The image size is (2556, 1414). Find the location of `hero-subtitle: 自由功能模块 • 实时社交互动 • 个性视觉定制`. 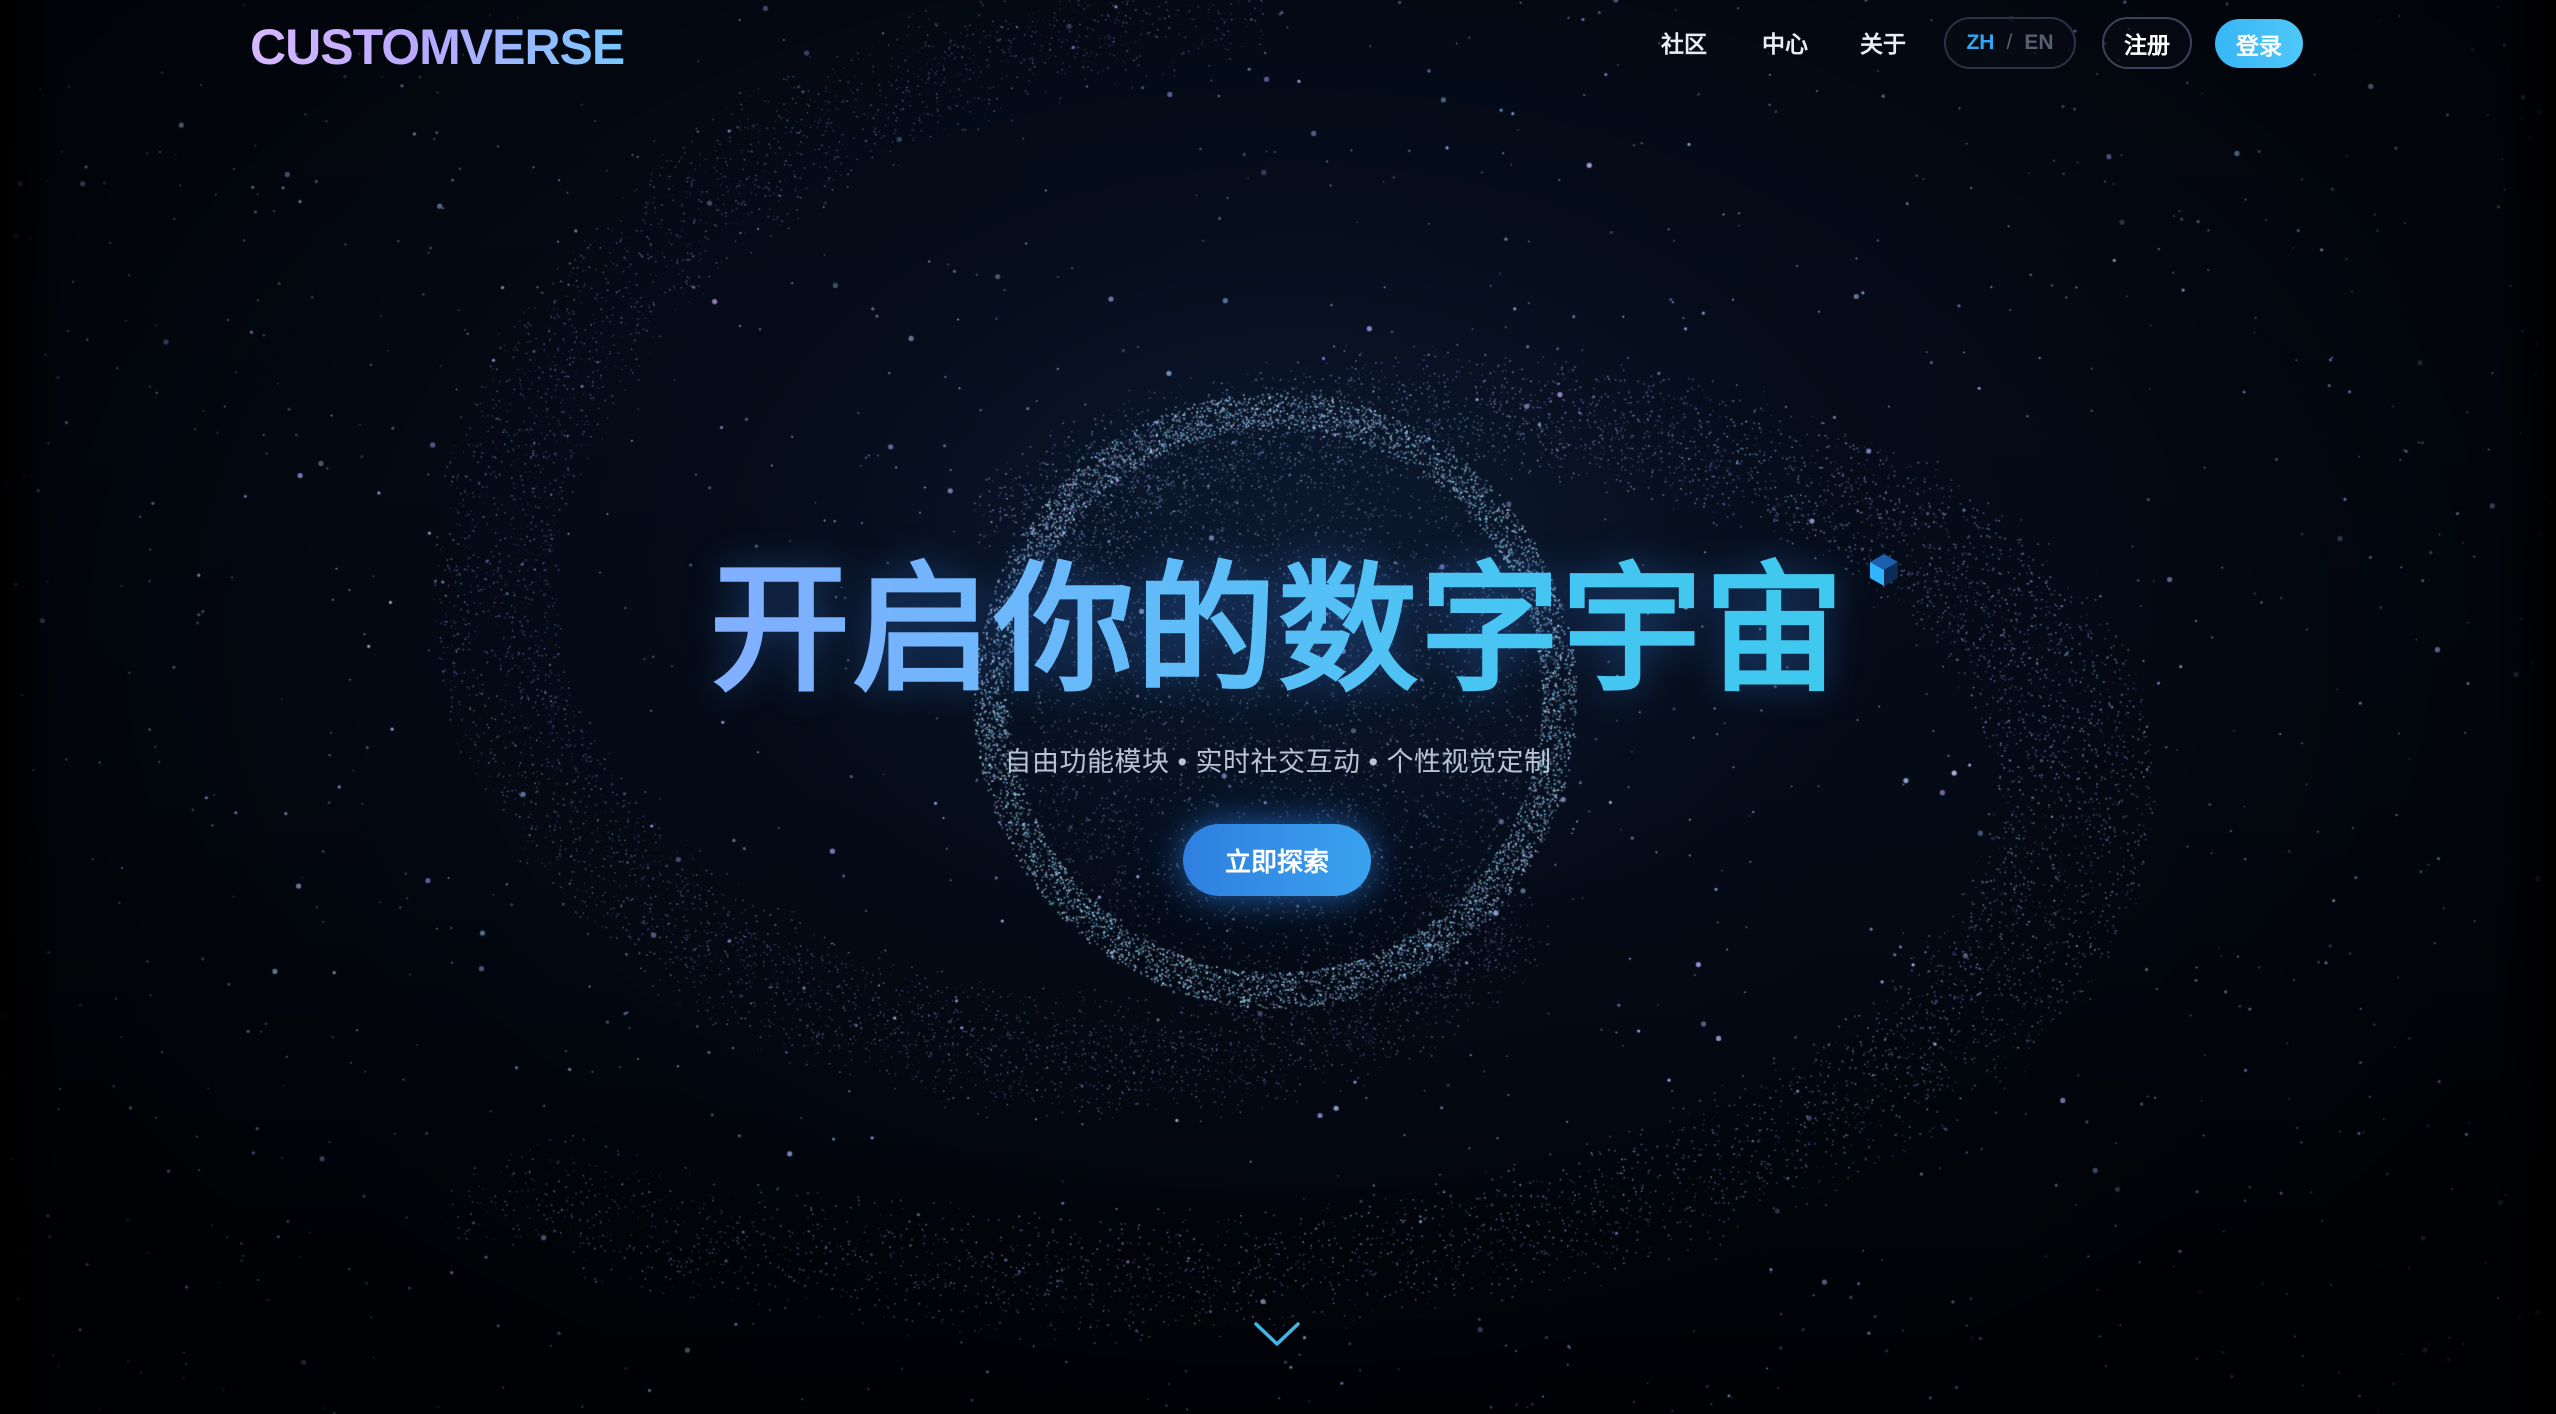

hero-subtitle: 自由功能模块 • 实时社交互动 • 个性视觉定制 is located at coordinates (1278, 762).